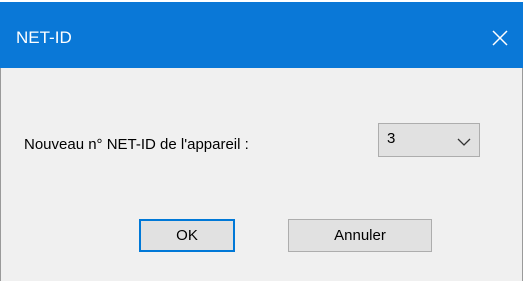  Describe the element at coordinates (464, 143) in the screenshot. I see `chevron-down-icon` at that location.